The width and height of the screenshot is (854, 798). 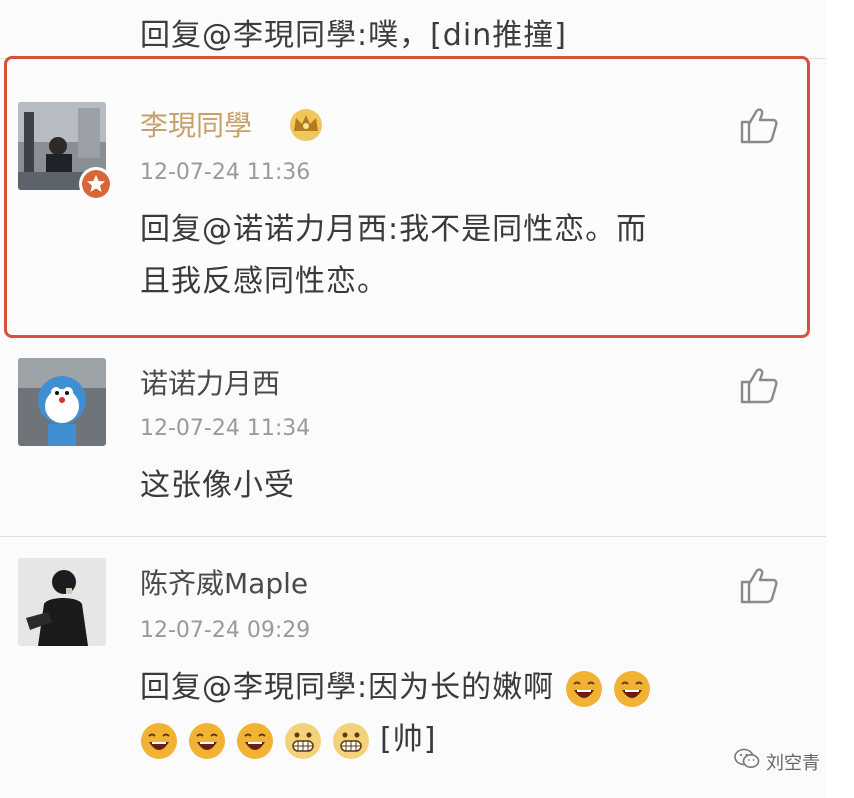 I want to click on wechat-watermark: 刘空青, so click(x=777, y=761).